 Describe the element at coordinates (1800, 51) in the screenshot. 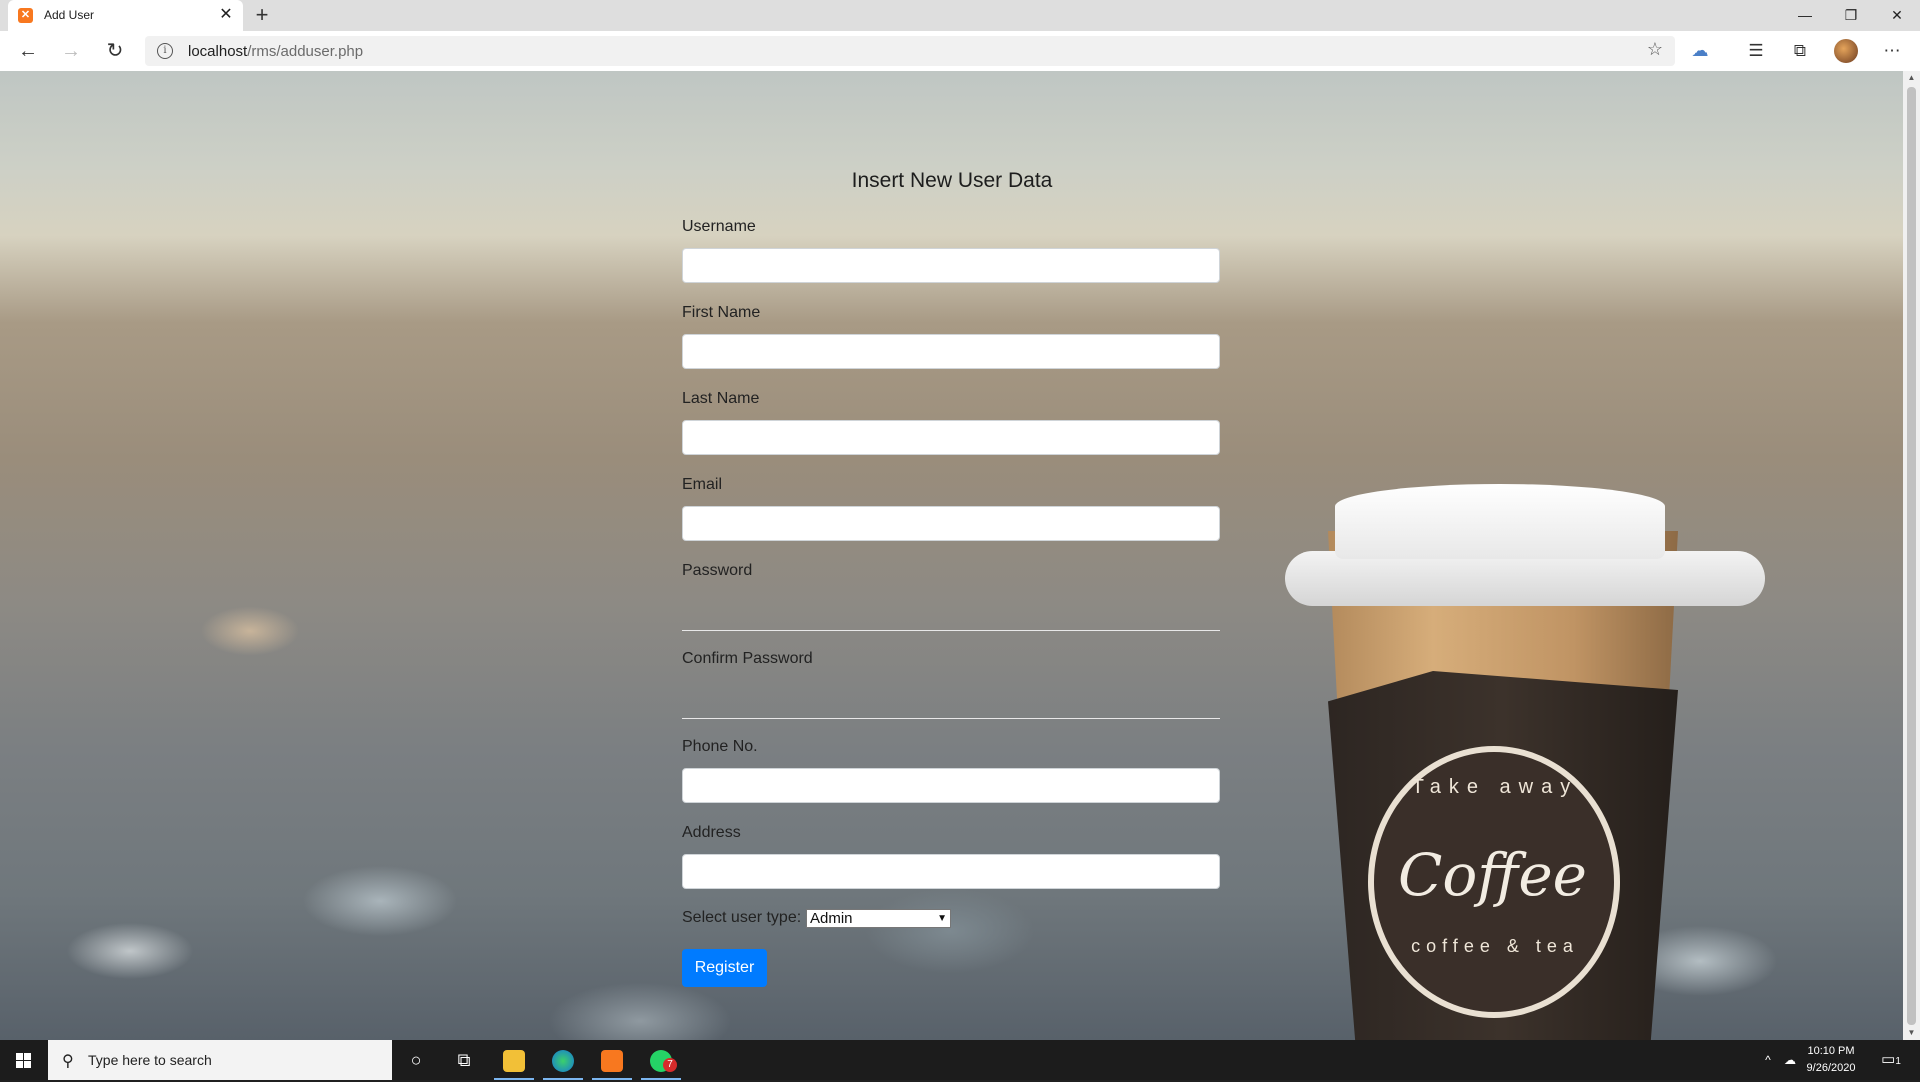

I see `collections-icon: ⧉` at that location.